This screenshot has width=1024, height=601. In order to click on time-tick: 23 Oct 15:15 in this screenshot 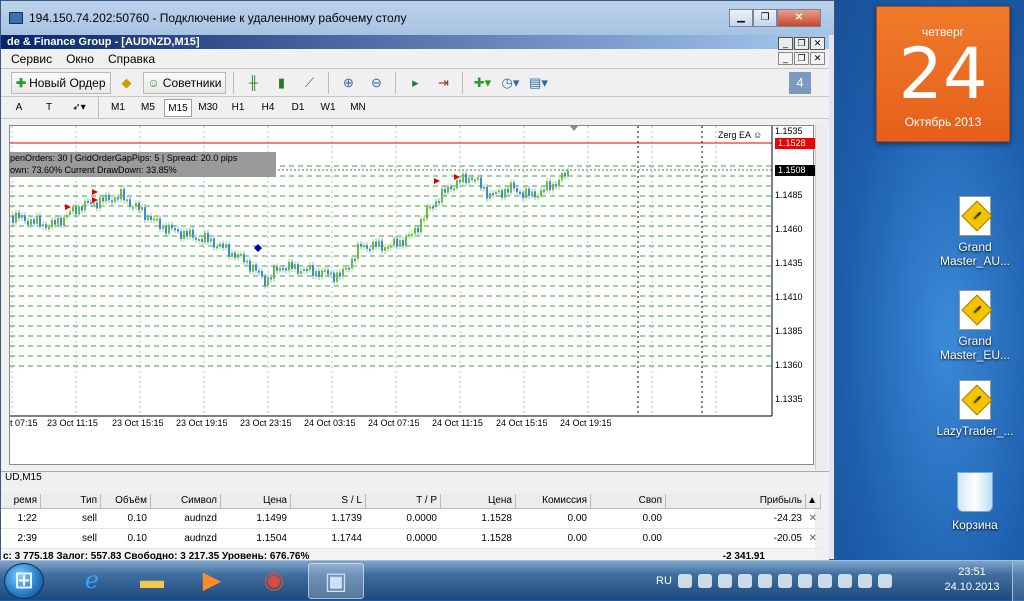, I will do `click(138, 423)`.